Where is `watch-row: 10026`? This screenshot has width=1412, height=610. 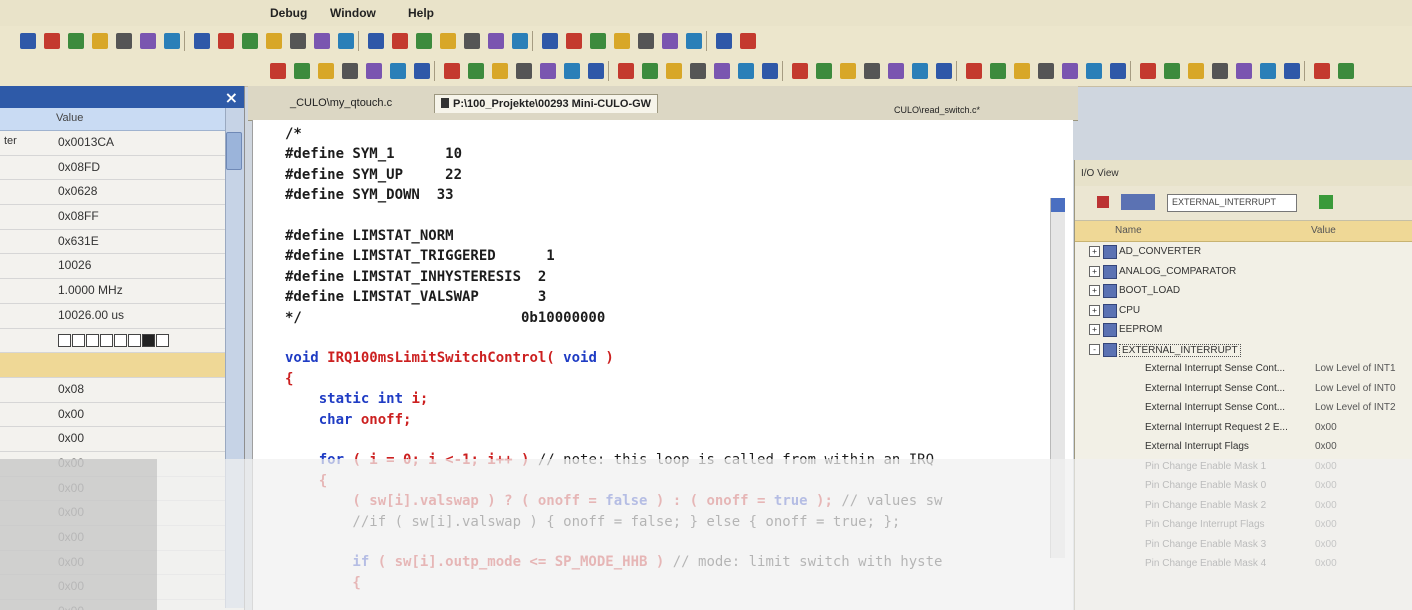 watch-row: 10026 is located at coordinates (122, 267).